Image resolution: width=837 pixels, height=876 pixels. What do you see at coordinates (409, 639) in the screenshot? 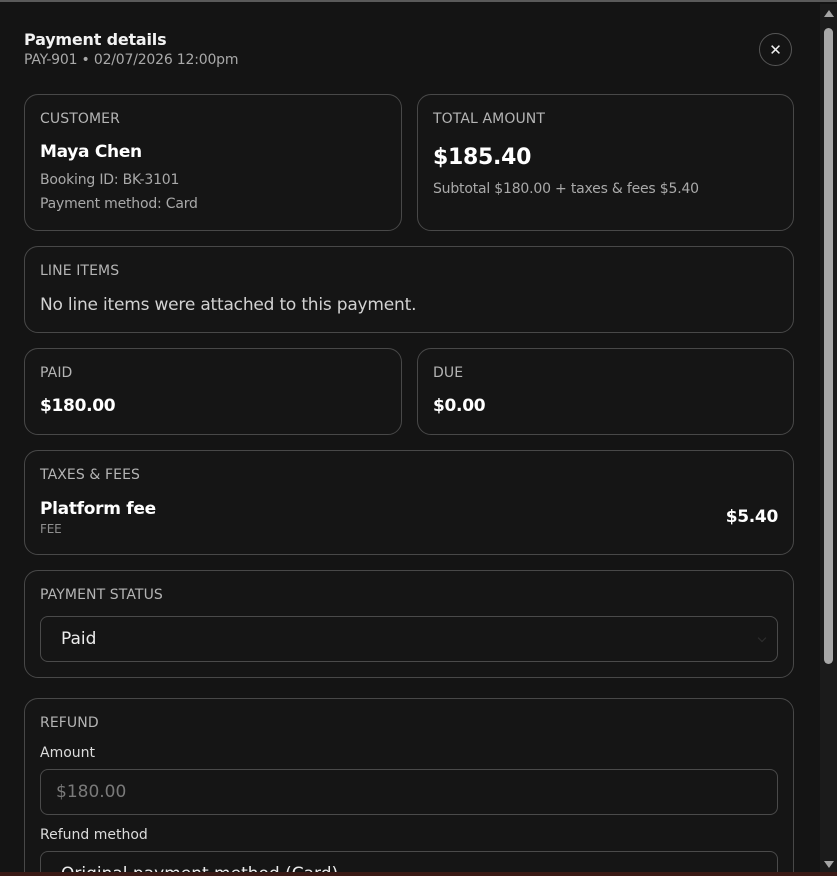
I see `payment-status-select: Paid` at bounding box center [409, 639].